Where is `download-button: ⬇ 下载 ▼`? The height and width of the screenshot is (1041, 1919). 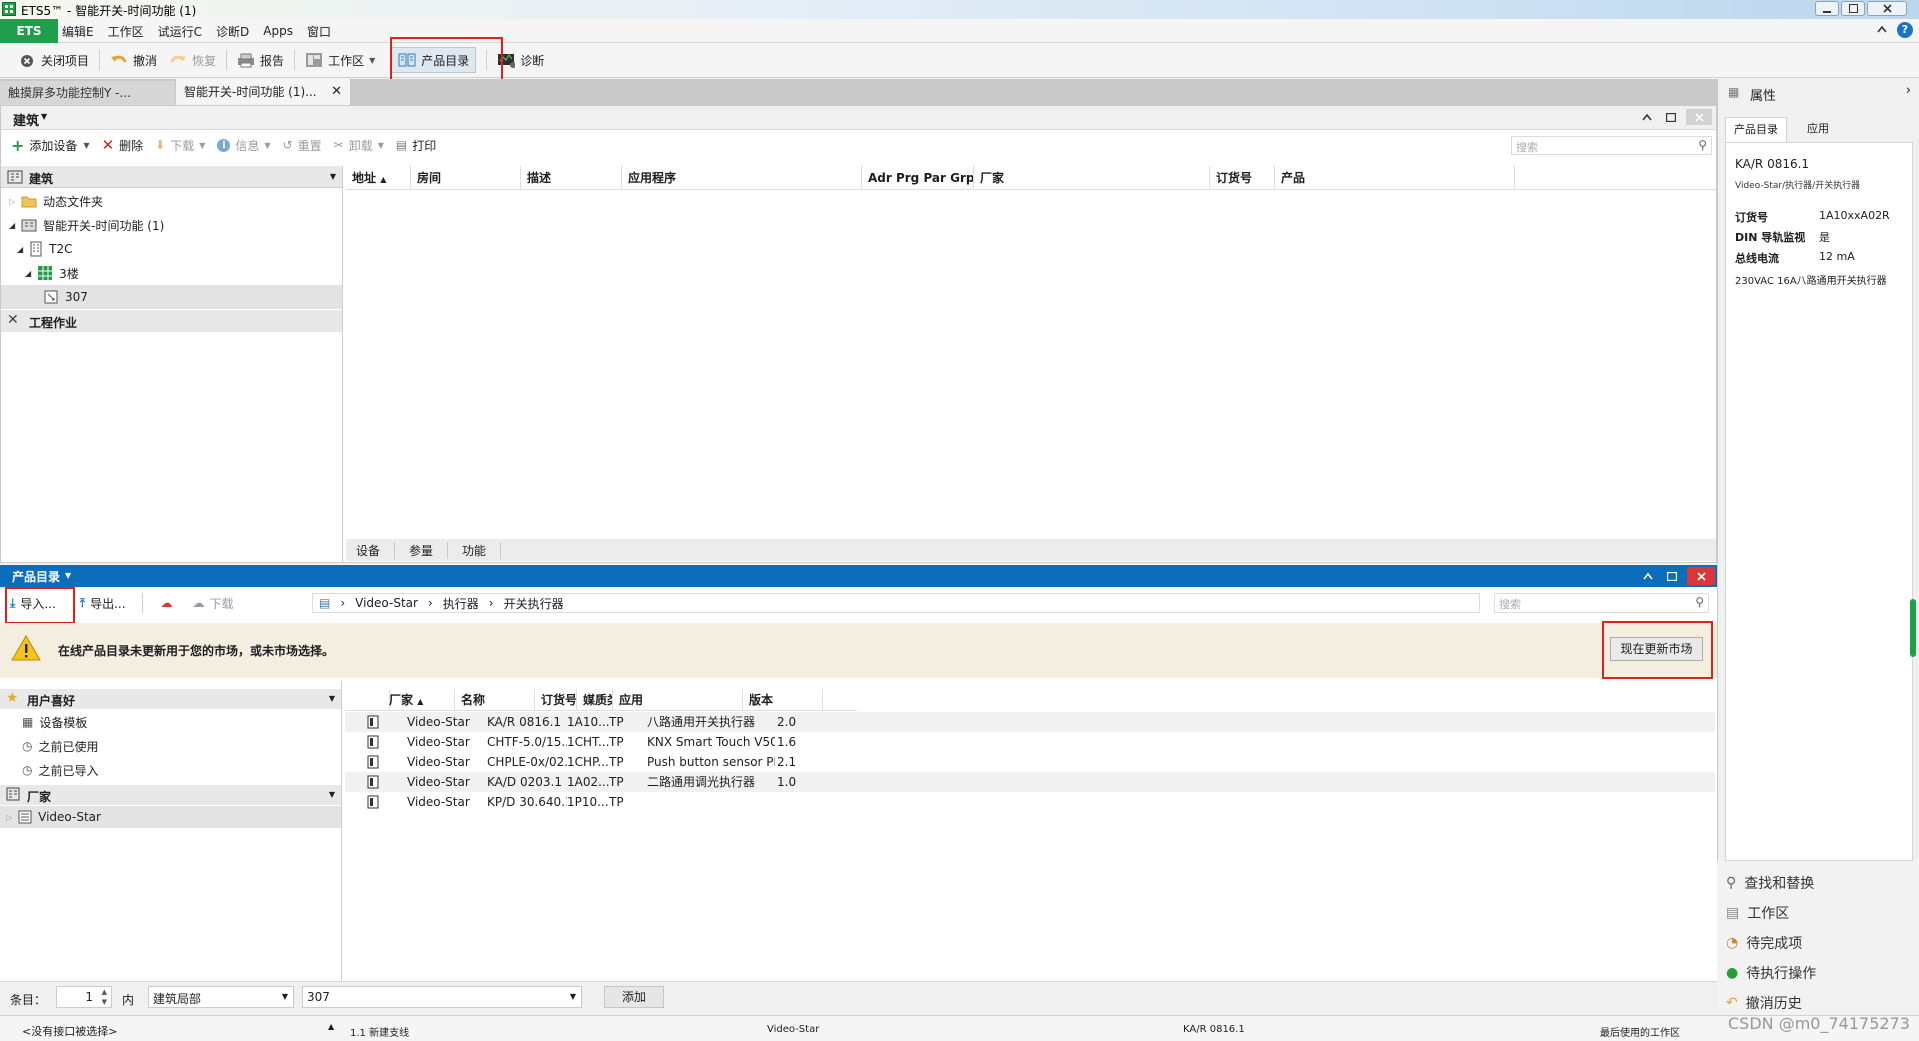 download-button: ⬇ 下载 ▼ is located at coordinates (180, 145).